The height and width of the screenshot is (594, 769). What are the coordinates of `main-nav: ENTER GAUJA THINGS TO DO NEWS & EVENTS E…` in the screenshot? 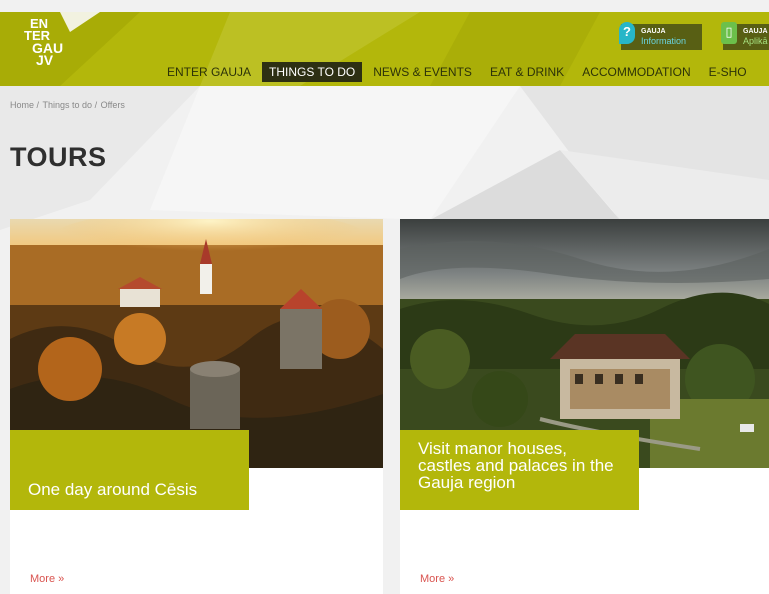 It's located at (459, 72).